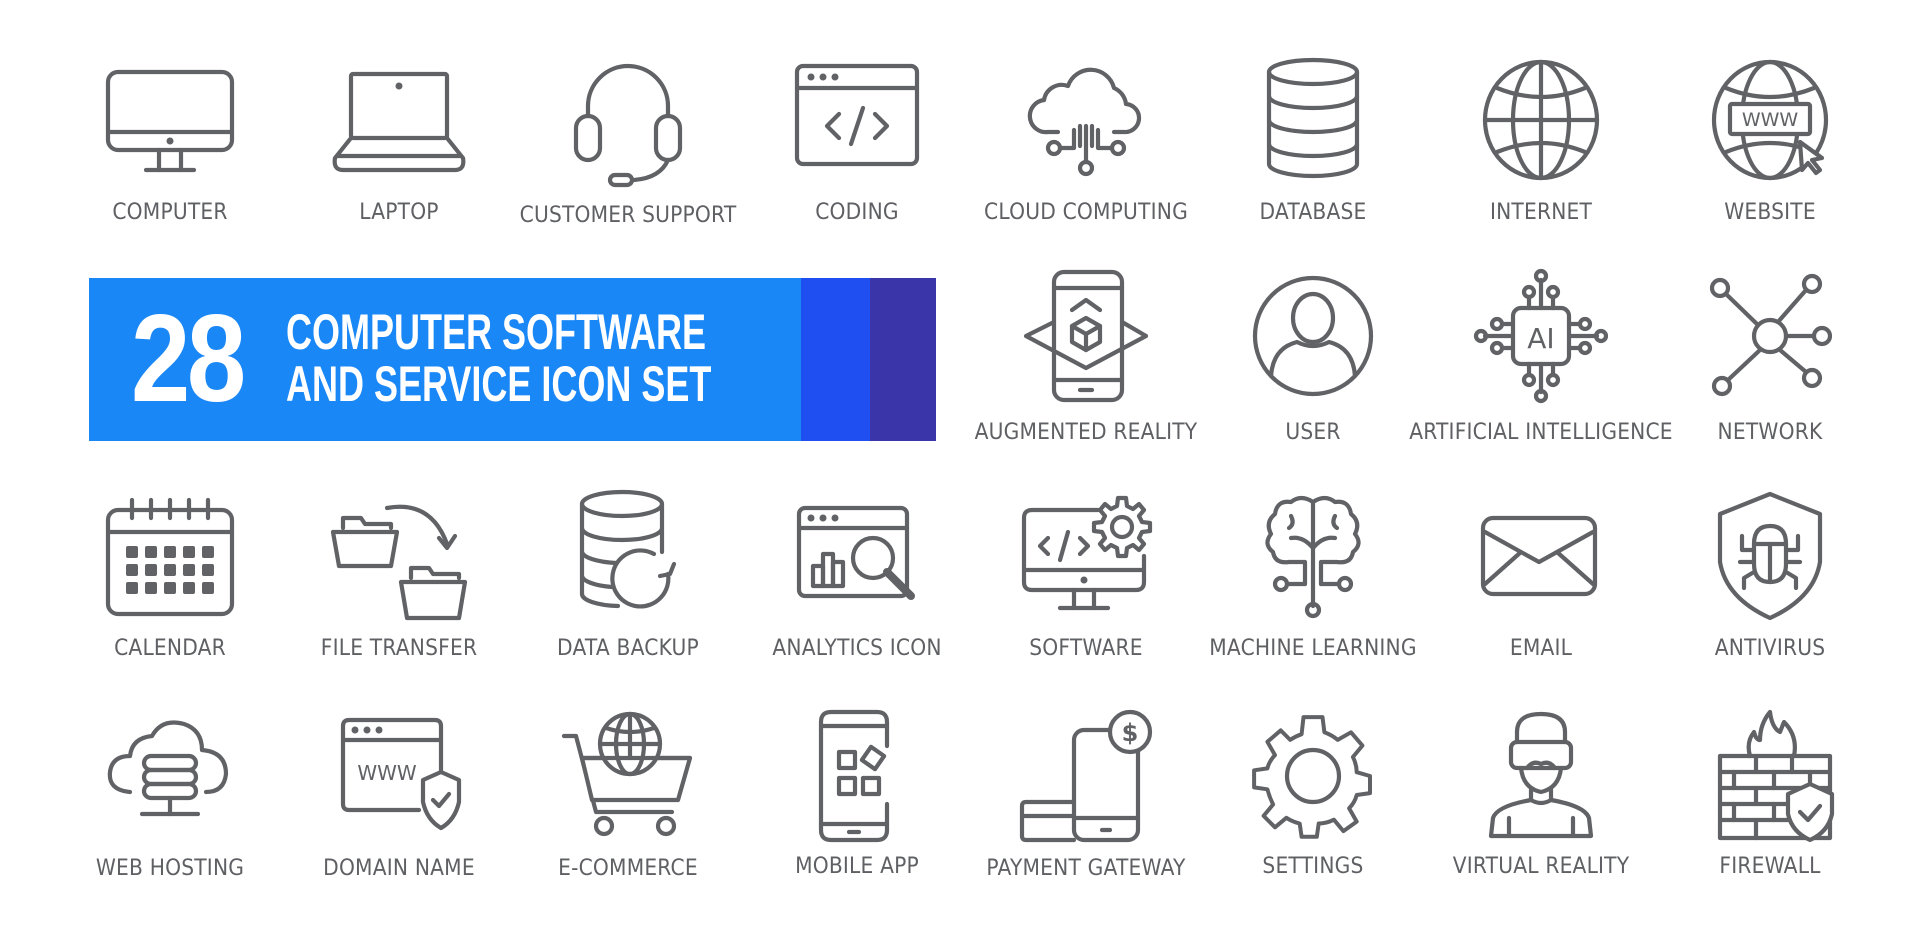  I want to click on phone-apps-icon, so click(857, 774).